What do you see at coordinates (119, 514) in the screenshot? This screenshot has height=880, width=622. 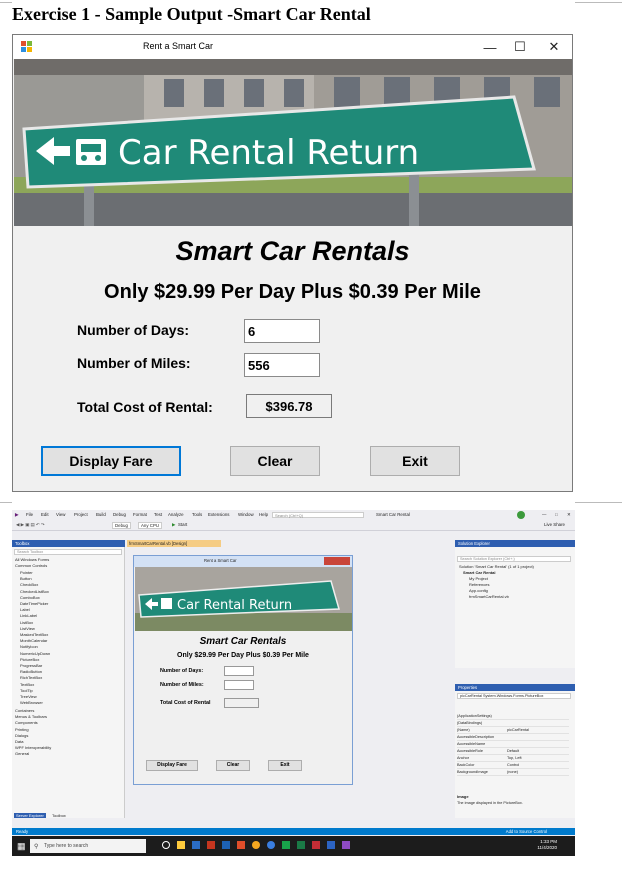 I see `menu-debug: Debug` at bounding box center [119, 514].